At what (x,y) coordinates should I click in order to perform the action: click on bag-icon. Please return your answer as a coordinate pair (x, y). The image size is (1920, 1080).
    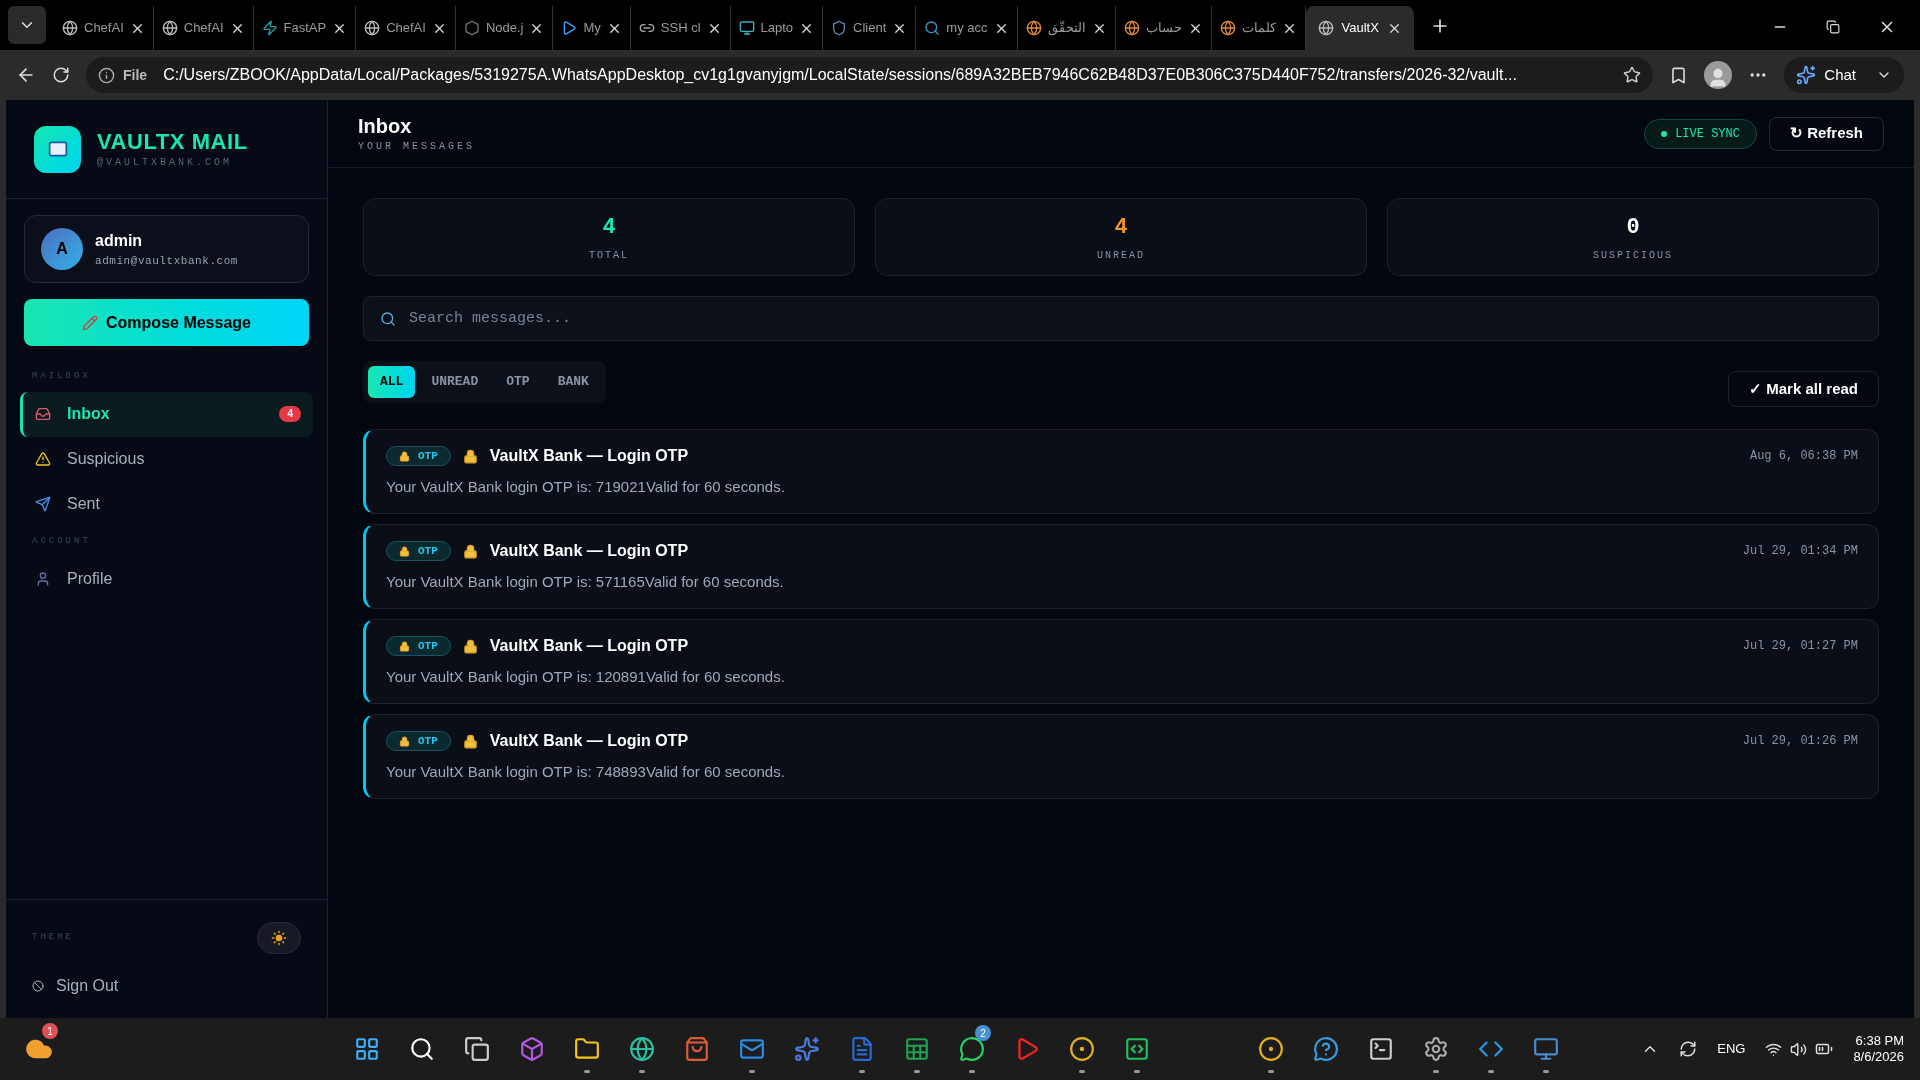
    Looking at the image, I should click on (697, 1049).